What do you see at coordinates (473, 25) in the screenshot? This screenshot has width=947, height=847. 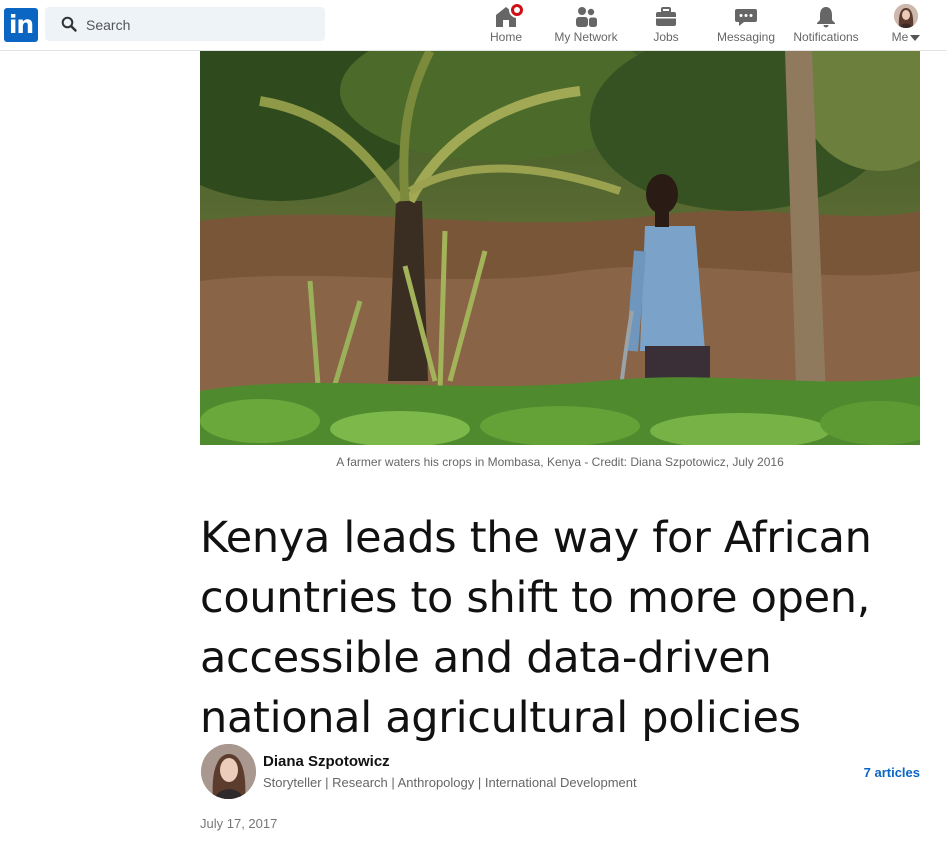 I see `global-nav: in Home My Network Jobs` at bounding box center [473, 25].